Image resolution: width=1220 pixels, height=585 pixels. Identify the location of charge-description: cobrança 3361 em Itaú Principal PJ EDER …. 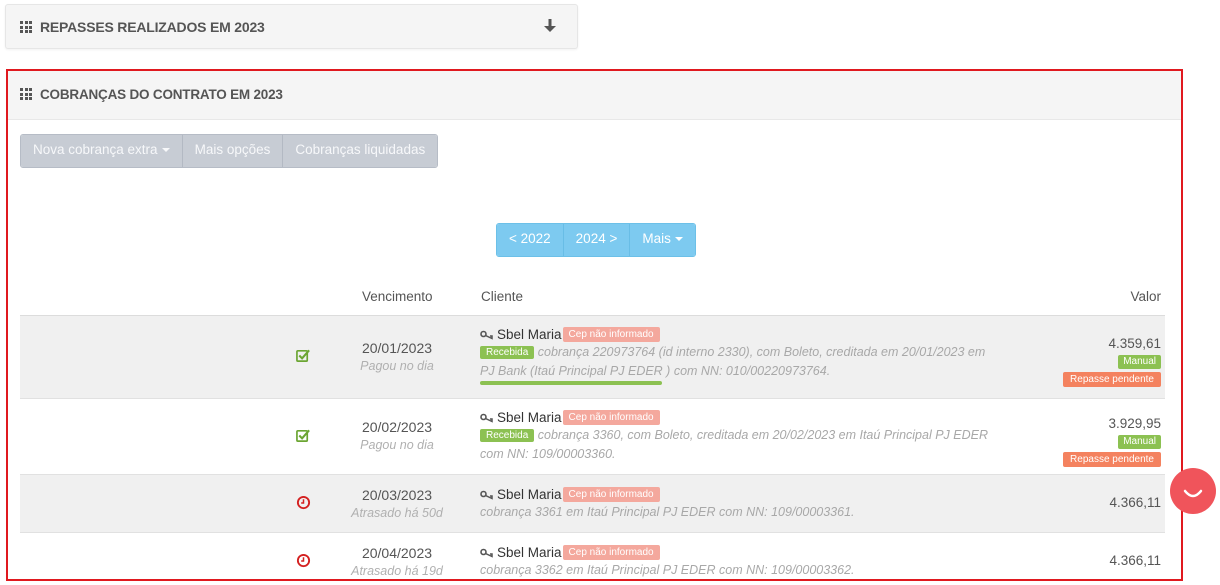
(667, 512).